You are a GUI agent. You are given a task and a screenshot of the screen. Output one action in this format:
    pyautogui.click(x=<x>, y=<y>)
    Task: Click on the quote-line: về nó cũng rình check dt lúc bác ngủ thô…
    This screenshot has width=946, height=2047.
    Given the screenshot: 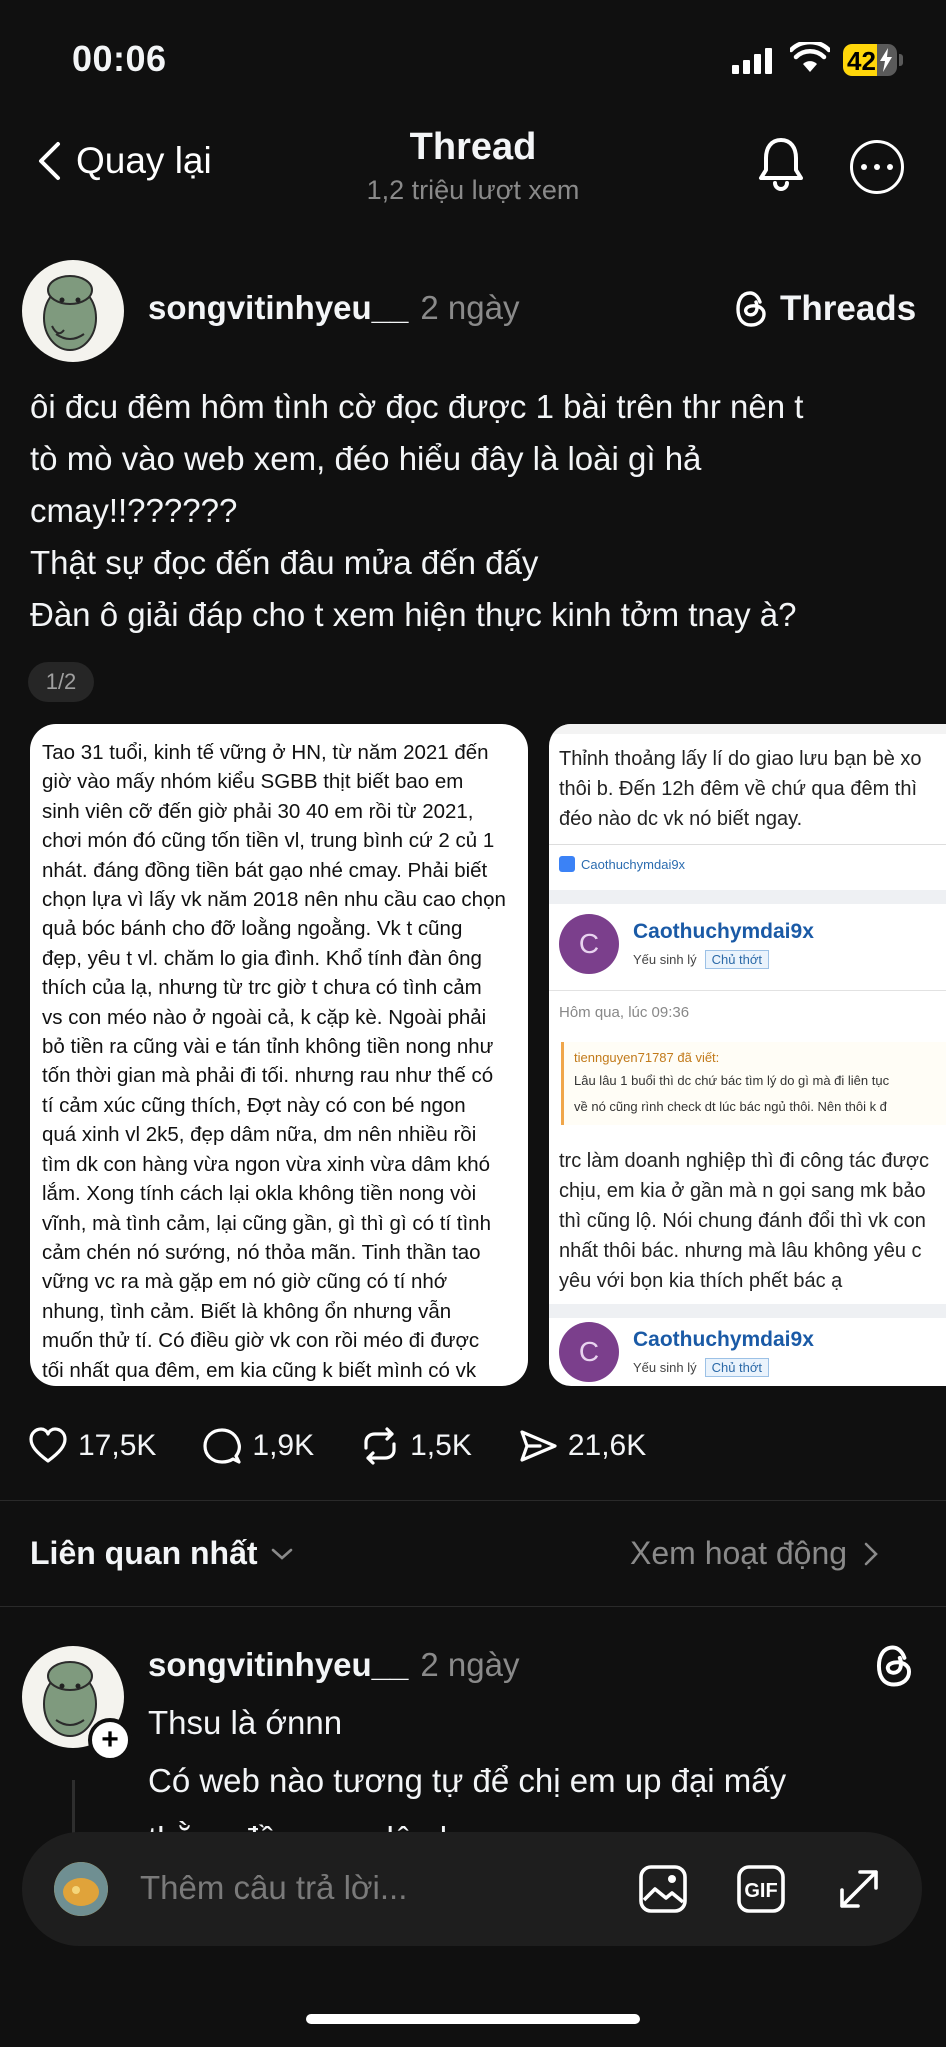 What is the action you would take?
    pyautogui.click(x=730, y=1106)
    